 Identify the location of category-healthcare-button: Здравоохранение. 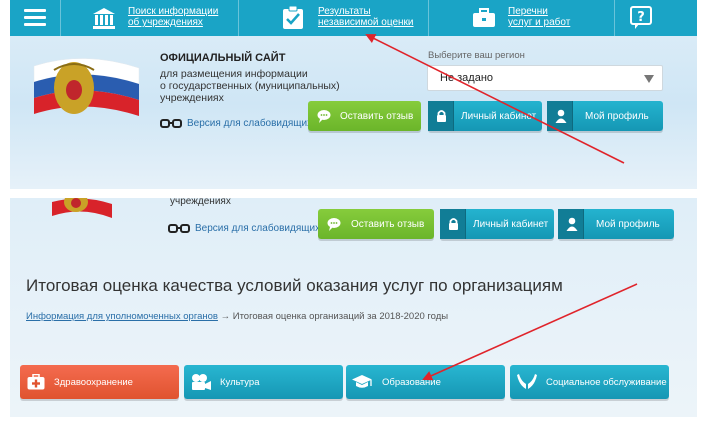
(99, 382).